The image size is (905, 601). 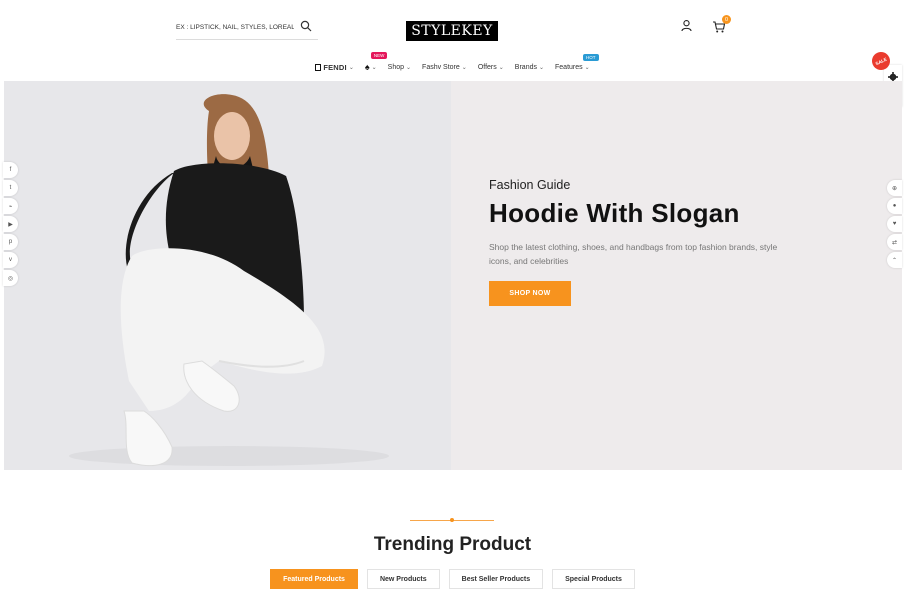 What do you see at coordinates (894, 188) in the screenshot?
I see `cart-icon: ⊕` at bounding box center [894, 188].